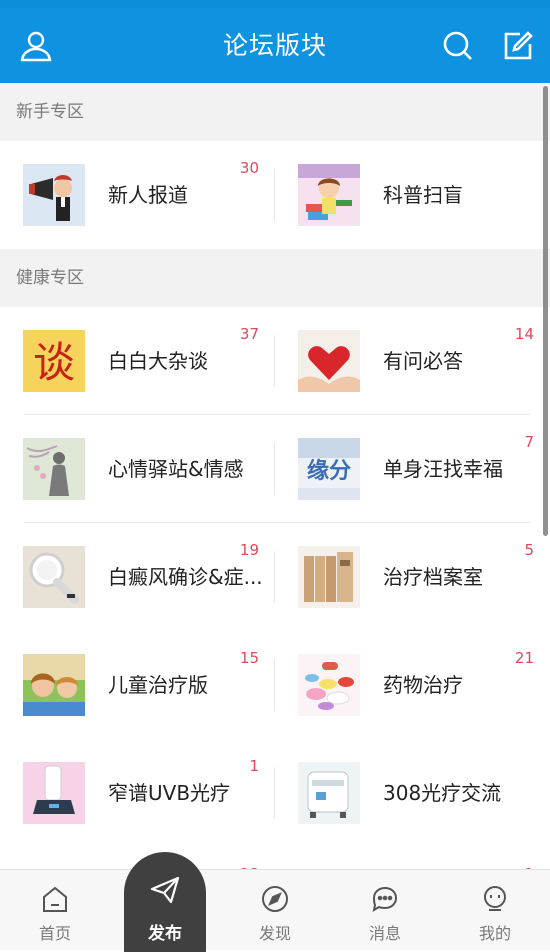 The height and width of the screenshot is (952, 550). What do you see at coordinates (54, 195) in the screenshot?
I see `megaphone-thumb` at bounding box center [54, 195].